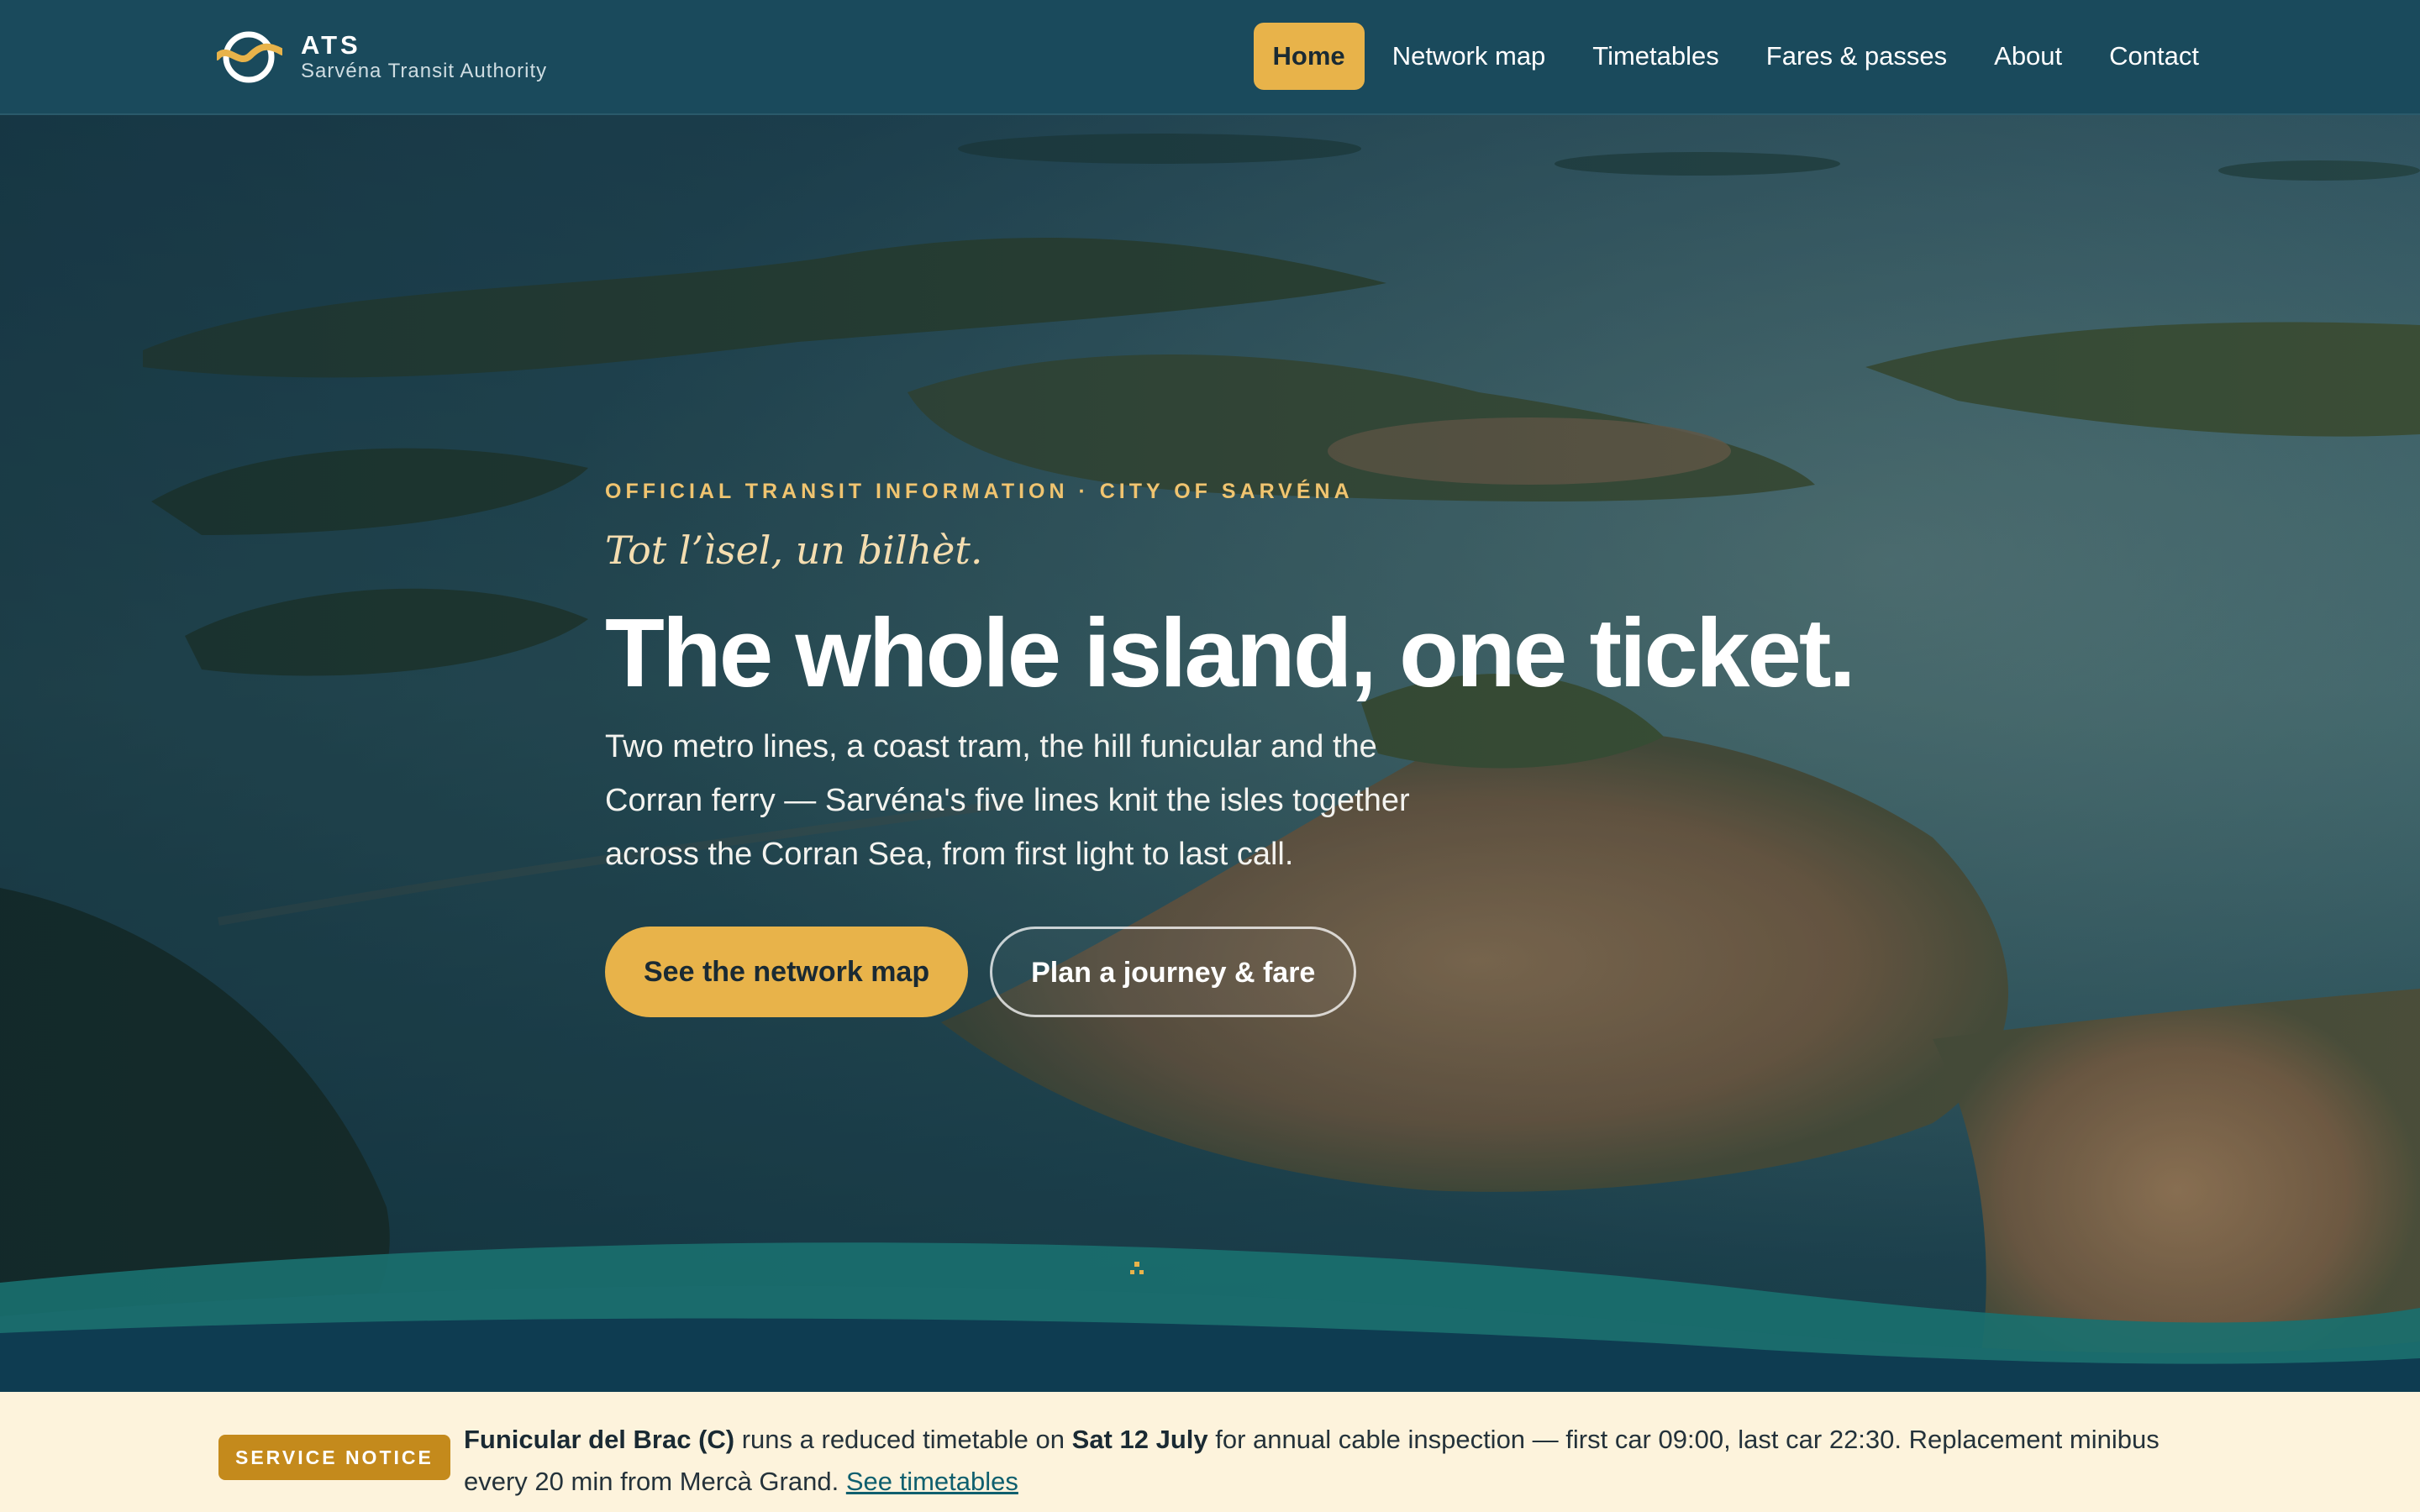 The image size is (2420, 1512). Describe the element at coordinates (331, 45) in the screenshot. I see `brand-name: ATS` at that location.